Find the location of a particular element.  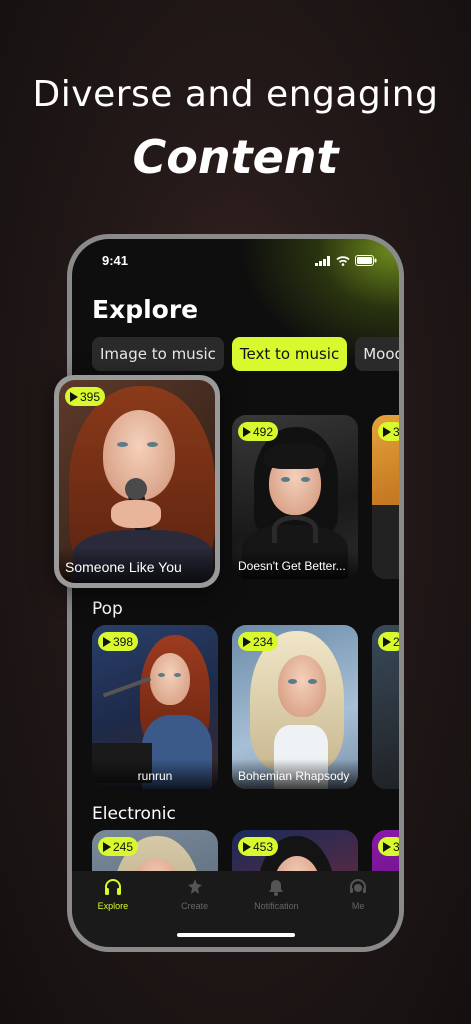

pop-row: 398 runrun 234 Bohemian Rhapsody 2 is located at coordinates (245, 707).